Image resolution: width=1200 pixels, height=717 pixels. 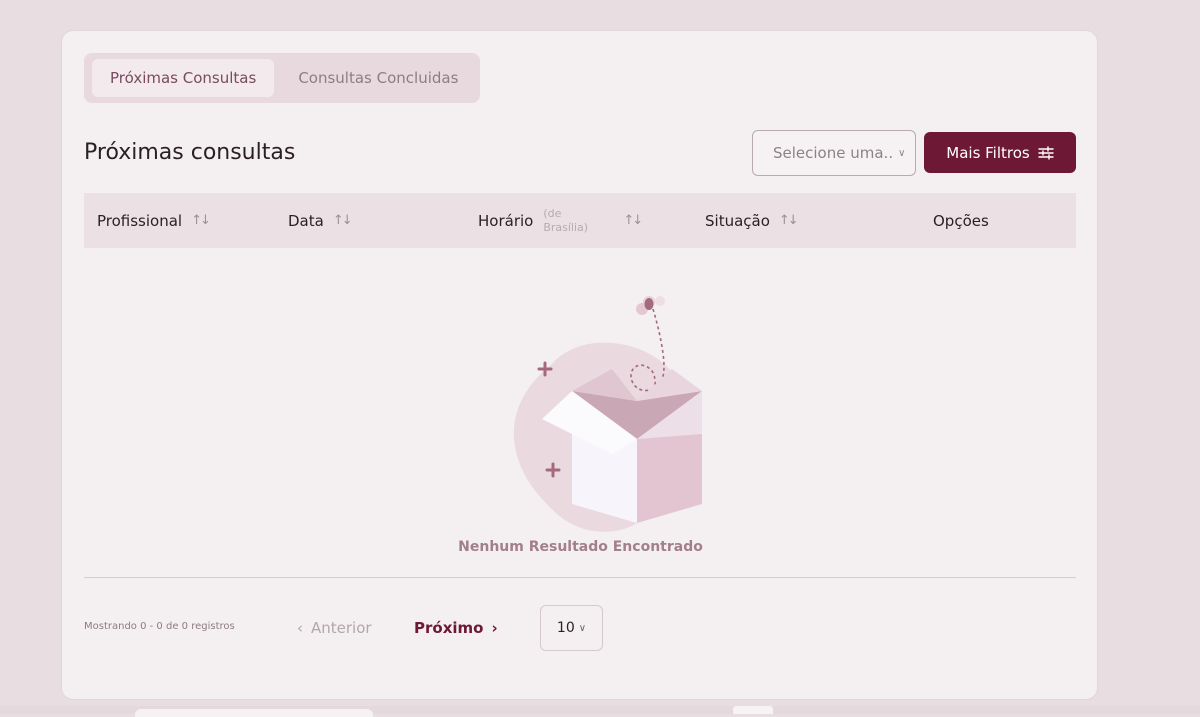 What do you see at coordinates (378, 78) in the screenshot?
I see `tab-consultas-concluidas: Consultas Concluidas` at bounding box center [378, 78].